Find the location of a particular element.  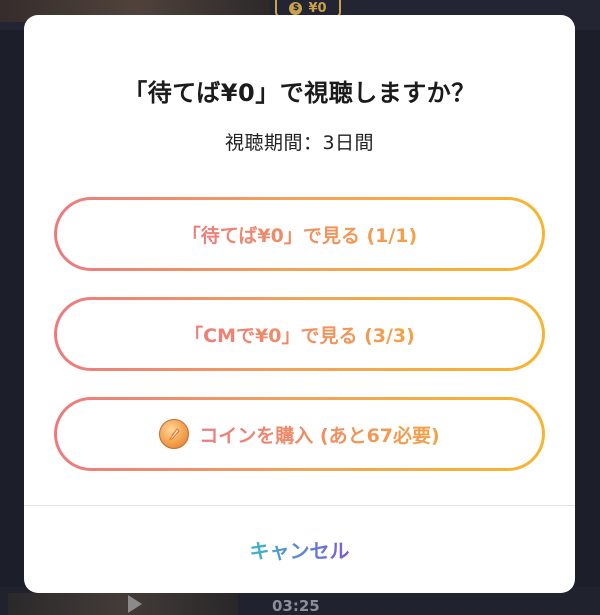

buy-coins-button: コインを購入 (あと67必要) is located at coordinates (299, 434).